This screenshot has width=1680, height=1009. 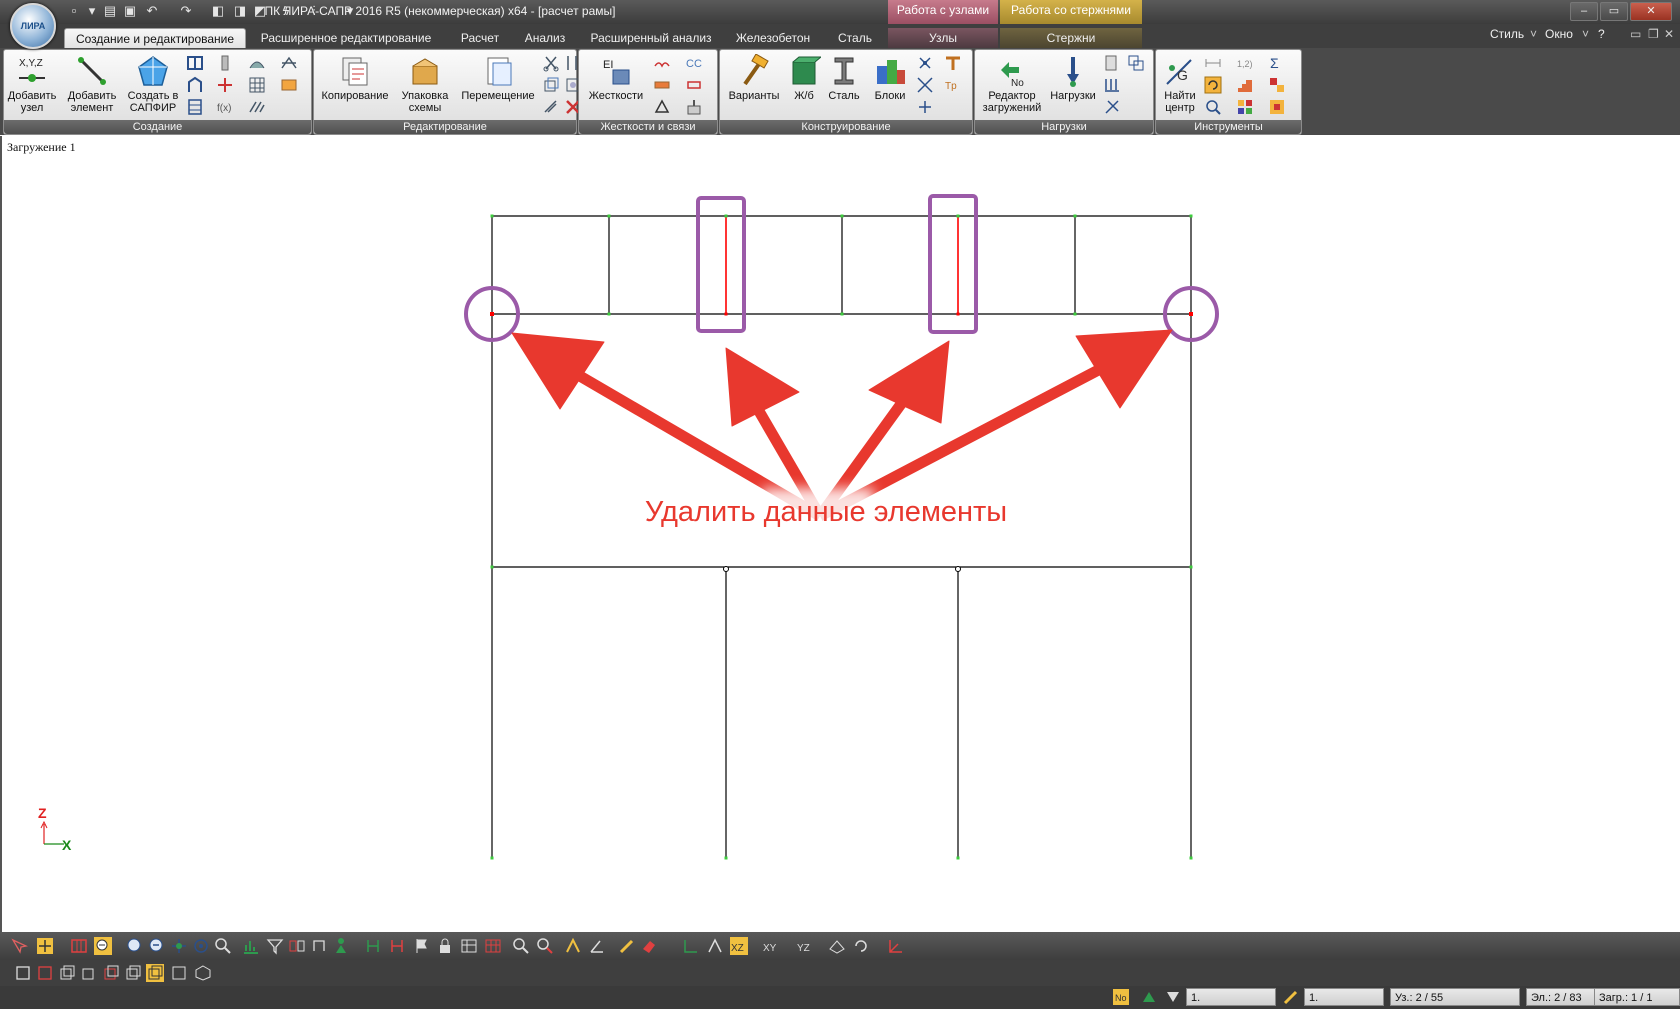 What do you see at coordinates (225, 107) in the screenshot?
I see `formula-icon: f(x)` at bounding box center [225, 107].